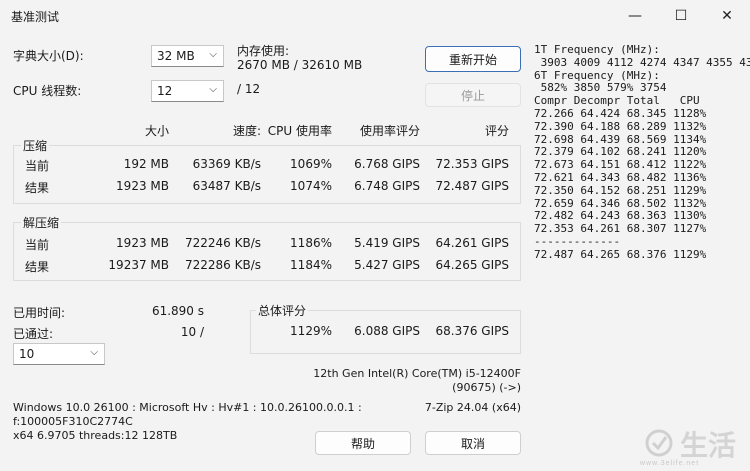 The image size is (750, 471). Describe the element at coordinates (59, 354) in the screenshot. I see `passes-select: 10 ⌵` at that location.